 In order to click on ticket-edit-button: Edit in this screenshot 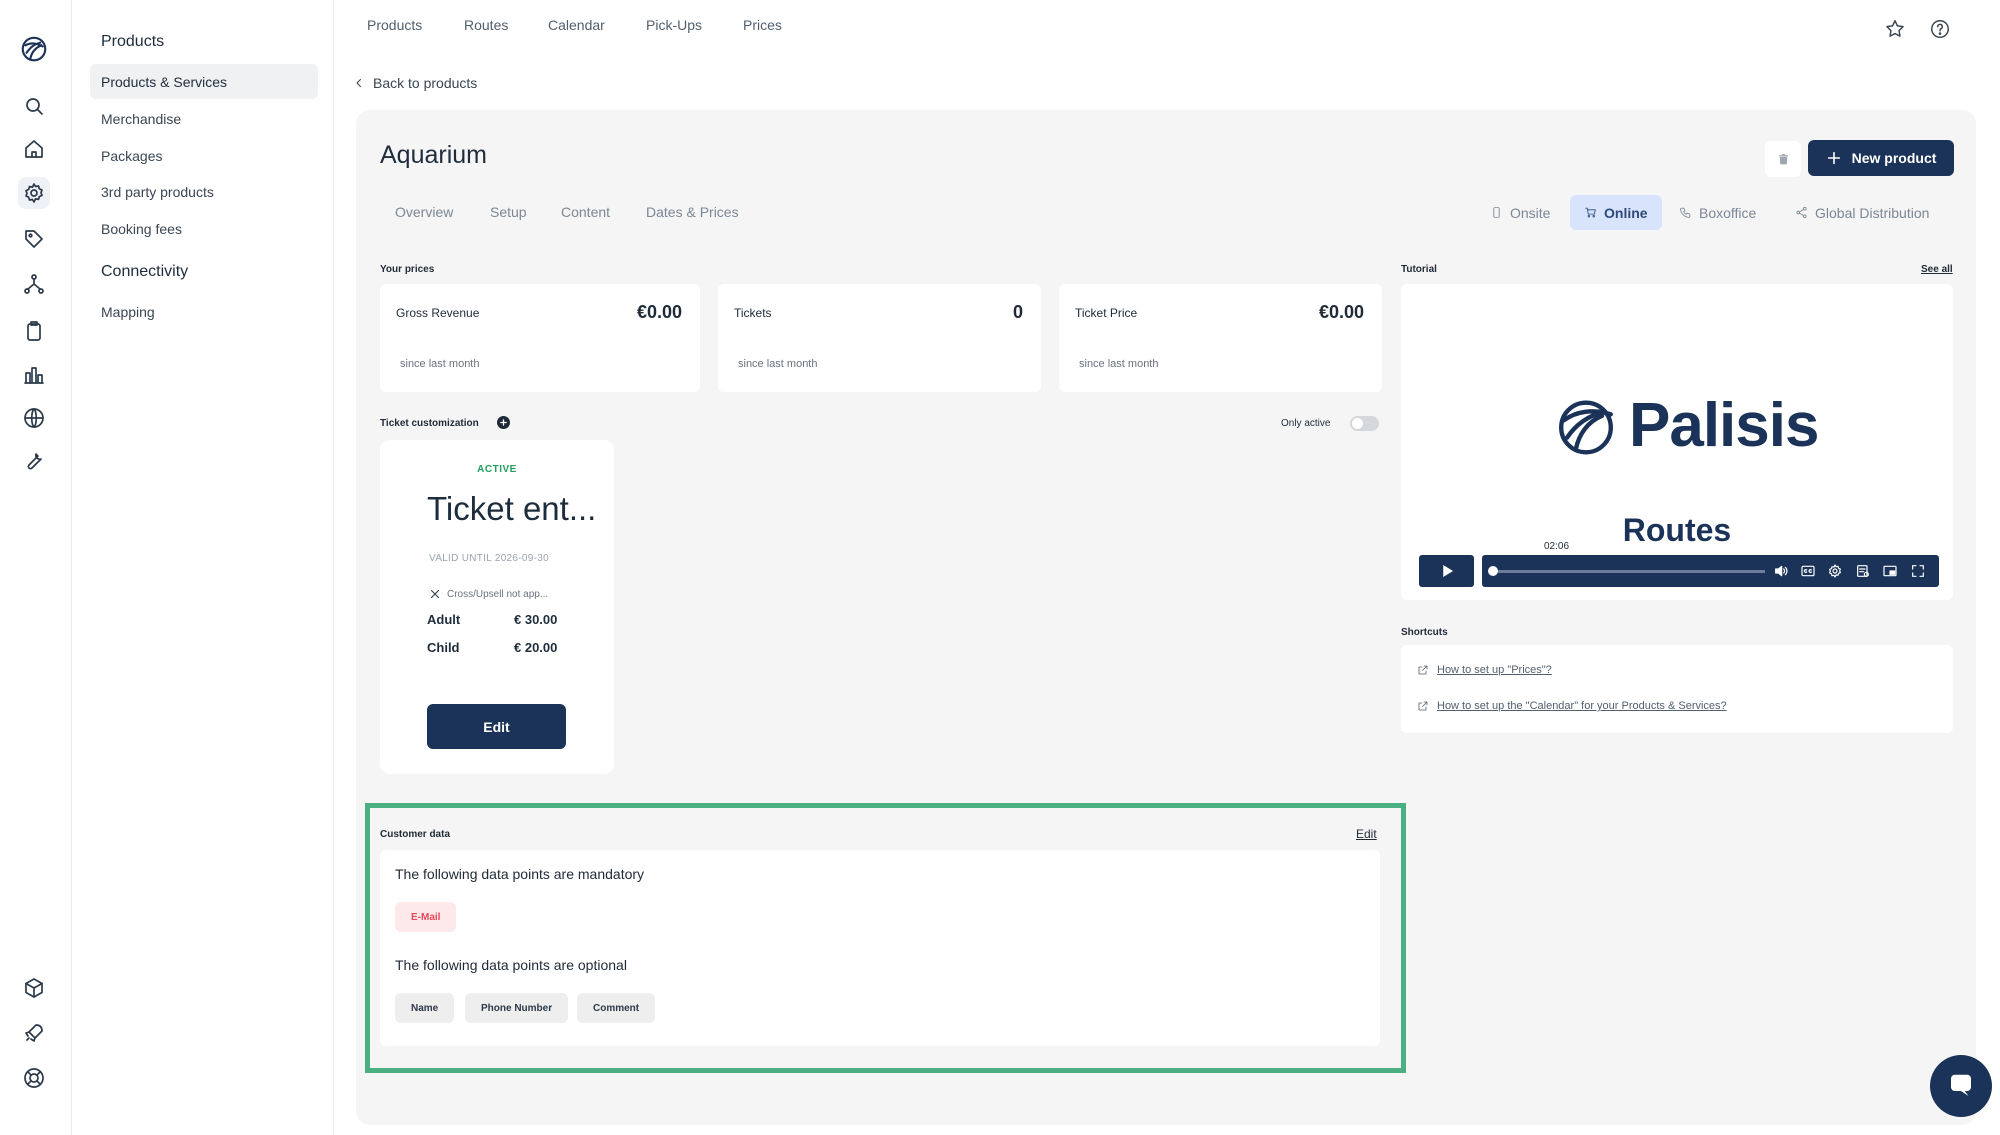, I will do `click(496, 726)`.